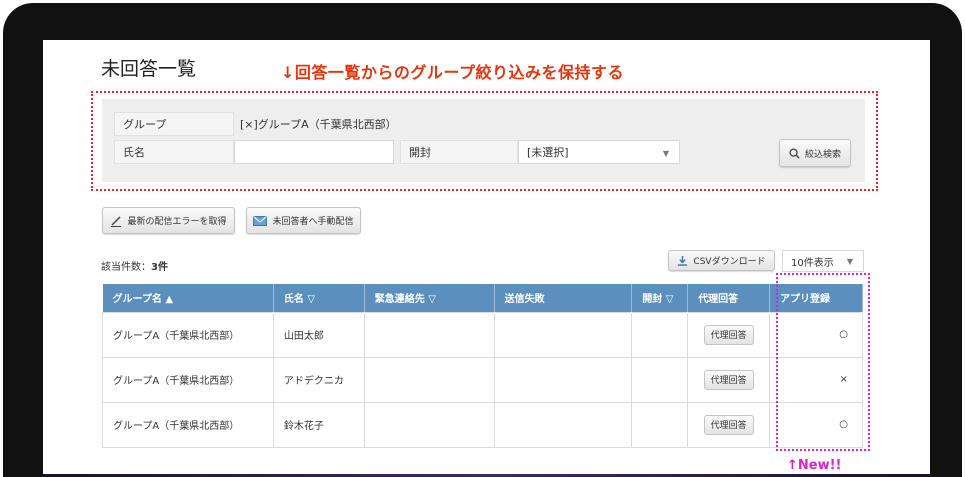 The width and height of the screenshot is (965, 477). Describe the element at coordinates (174, 152) in the screenshot. I see `name-label: 氏名` at that location.